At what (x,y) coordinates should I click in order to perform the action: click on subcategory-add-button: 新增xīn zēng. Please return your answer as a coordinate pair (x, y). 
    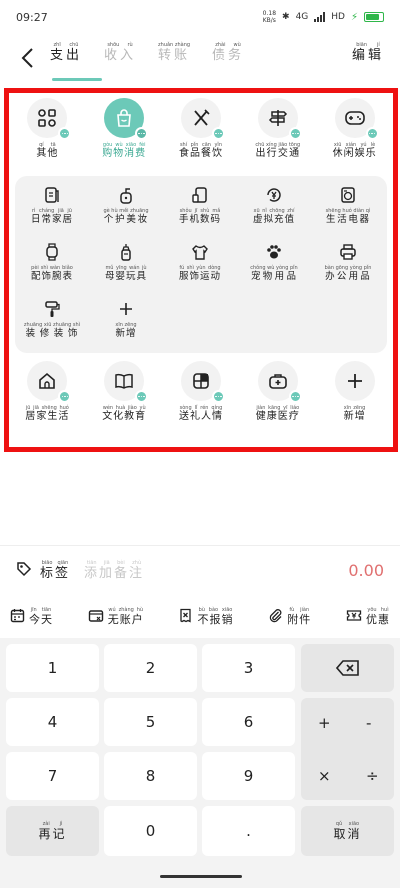
    Looking at the image, I should click on (126, 318).